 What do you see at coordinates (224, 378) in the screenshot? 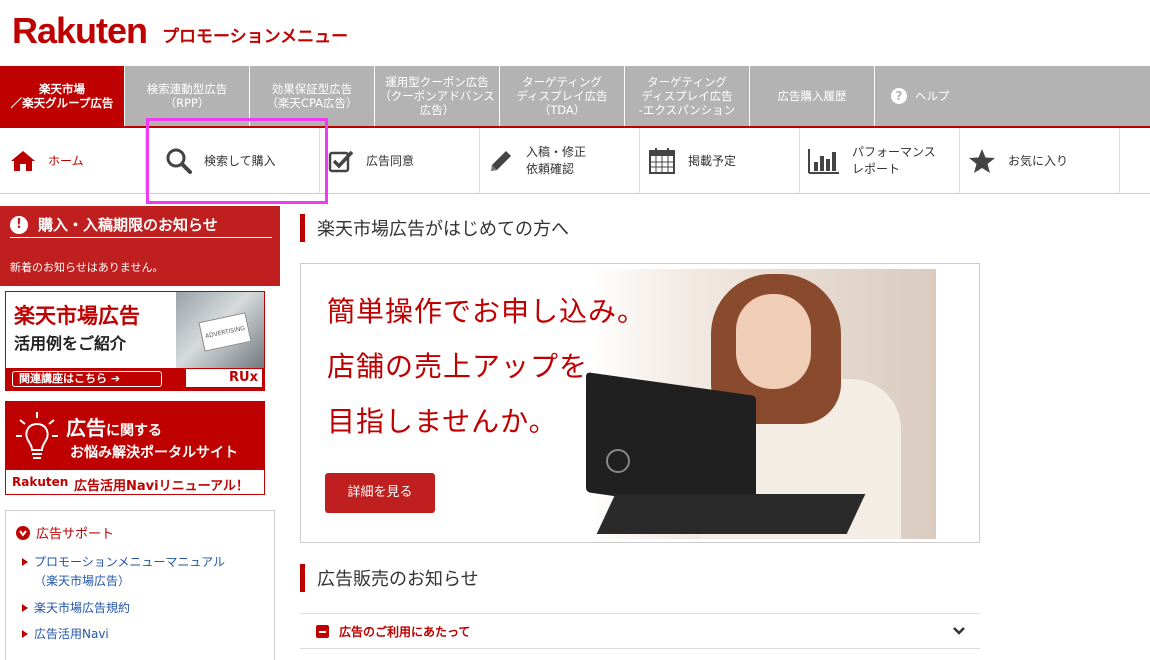
I see `banner1-brand: RUx` at bounding box center [224, 378].